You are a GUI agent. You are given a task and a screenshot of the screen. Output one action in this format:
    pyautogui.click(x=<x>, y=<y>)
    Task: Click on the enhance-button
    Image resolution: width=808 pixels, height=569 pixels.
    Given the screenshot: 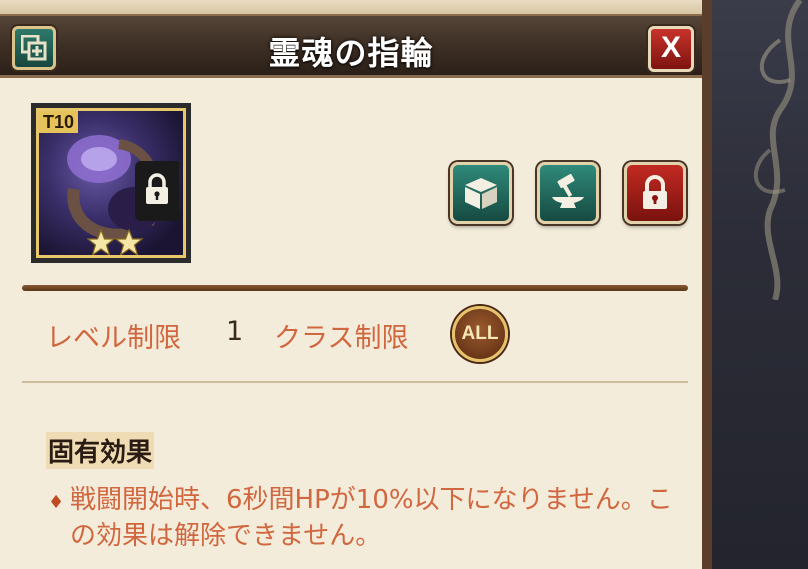 What is the action you would take?
    pyautogui.click(x=568, y=193)
    